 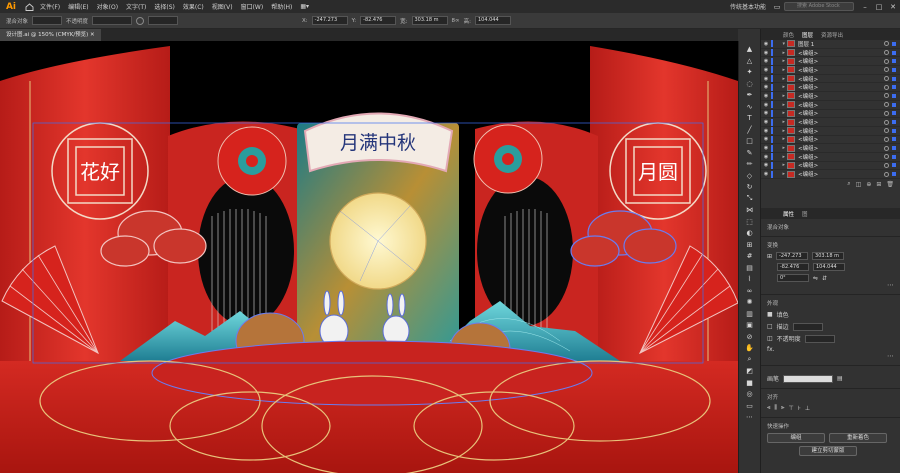 I want to click on fill-stroke-icon: ◩, so click(x=750, y=371).